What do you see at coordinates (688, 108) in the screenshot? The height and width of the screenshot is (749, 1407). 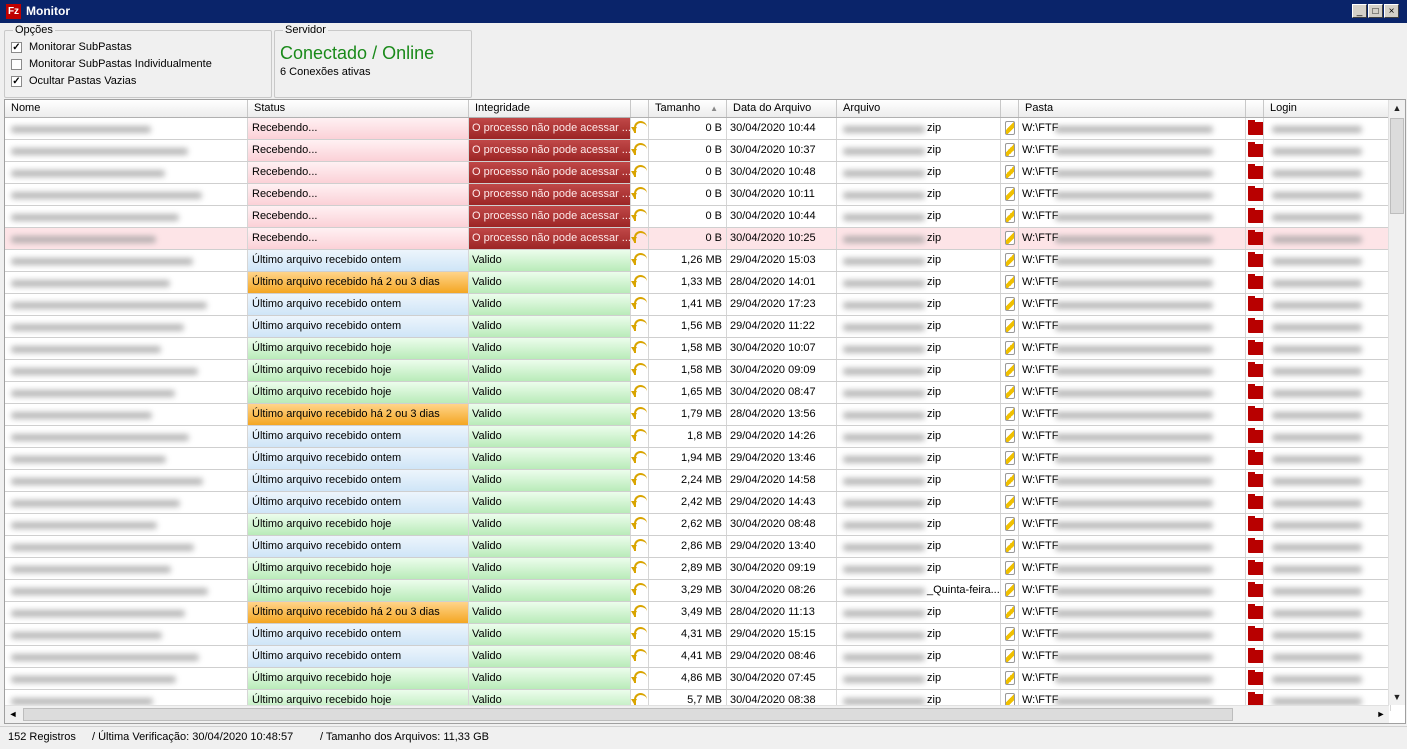 I see `column-header-tamanho: Tamanho ▲` at bounding box center [688, 108].